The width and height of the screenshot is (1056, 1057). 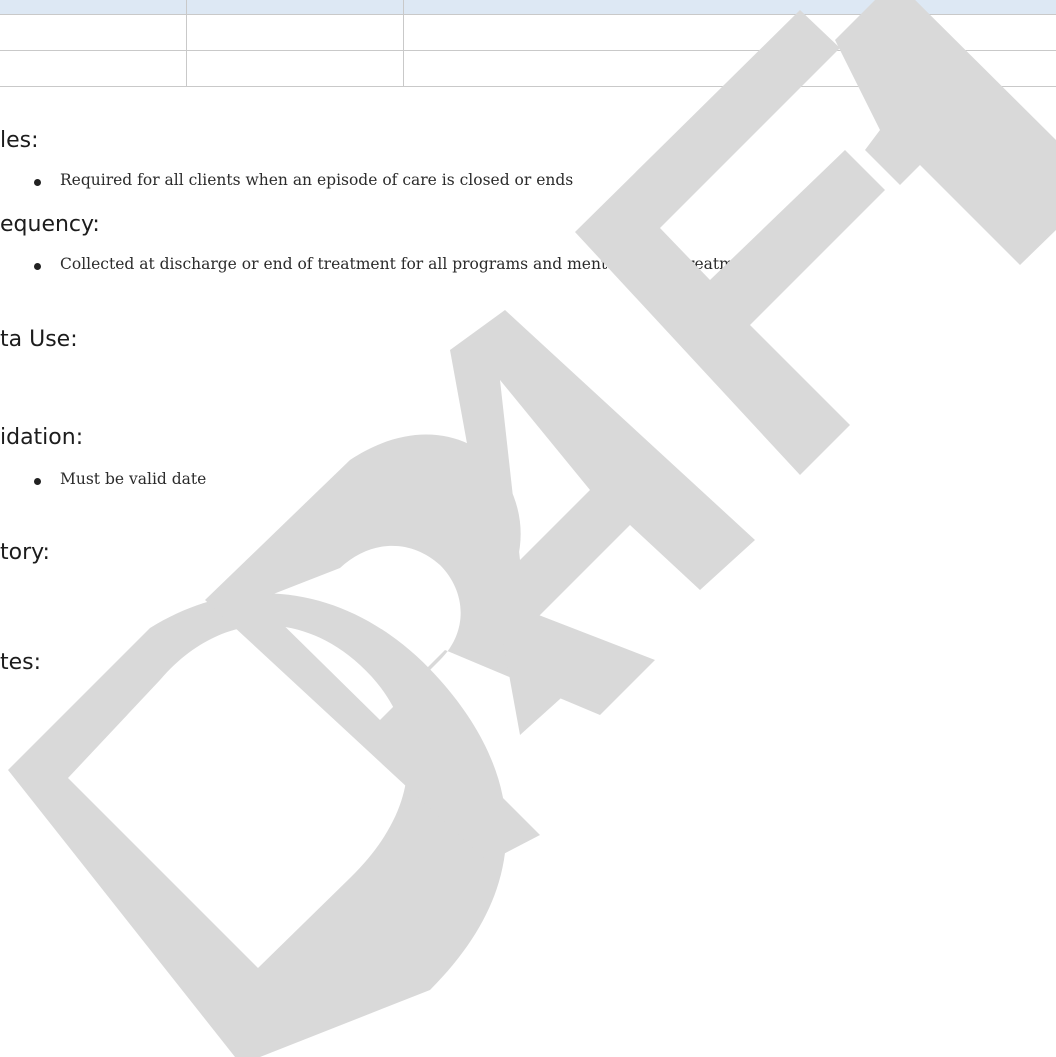 I want to click on section-heading-rules: les:, so click(x=19, y=140).